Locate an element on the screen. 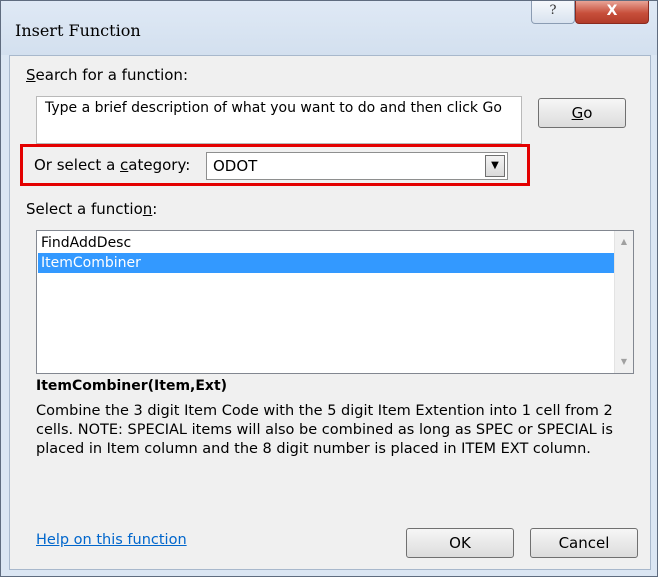 The image size is (658, 577). list-item-itemcombiner: ItemCombiner is located at coordinates (326, 263).